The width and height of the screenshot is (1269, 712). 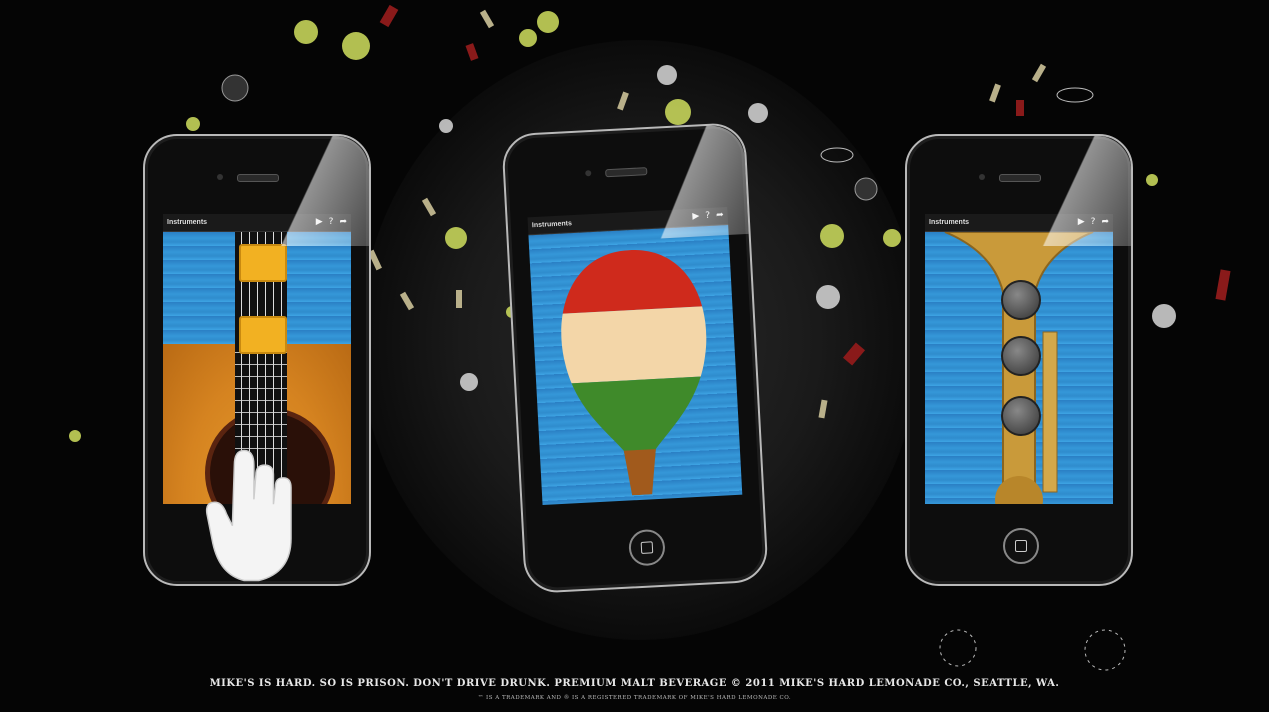 I want to click on trumpet-screen, so click(x=1019, y=368).